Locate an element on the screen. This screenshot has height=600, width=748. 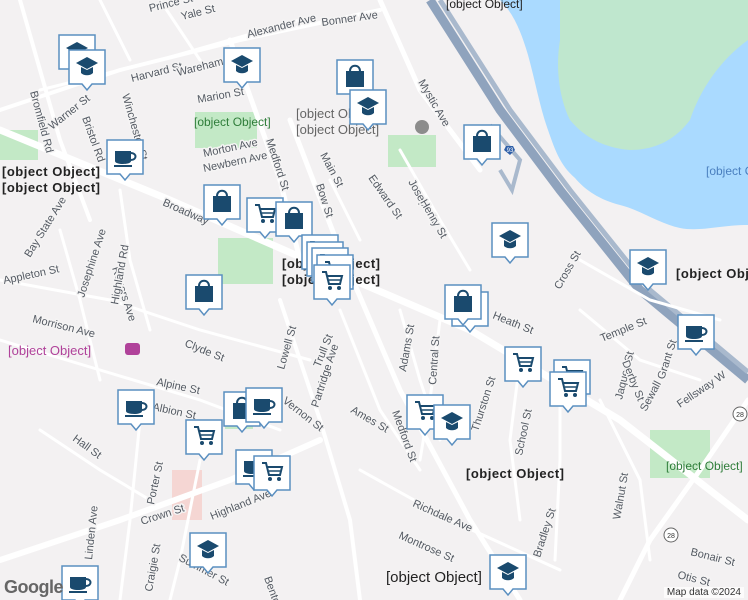
road-label: [object Object] is located at coordinates (484, 5).